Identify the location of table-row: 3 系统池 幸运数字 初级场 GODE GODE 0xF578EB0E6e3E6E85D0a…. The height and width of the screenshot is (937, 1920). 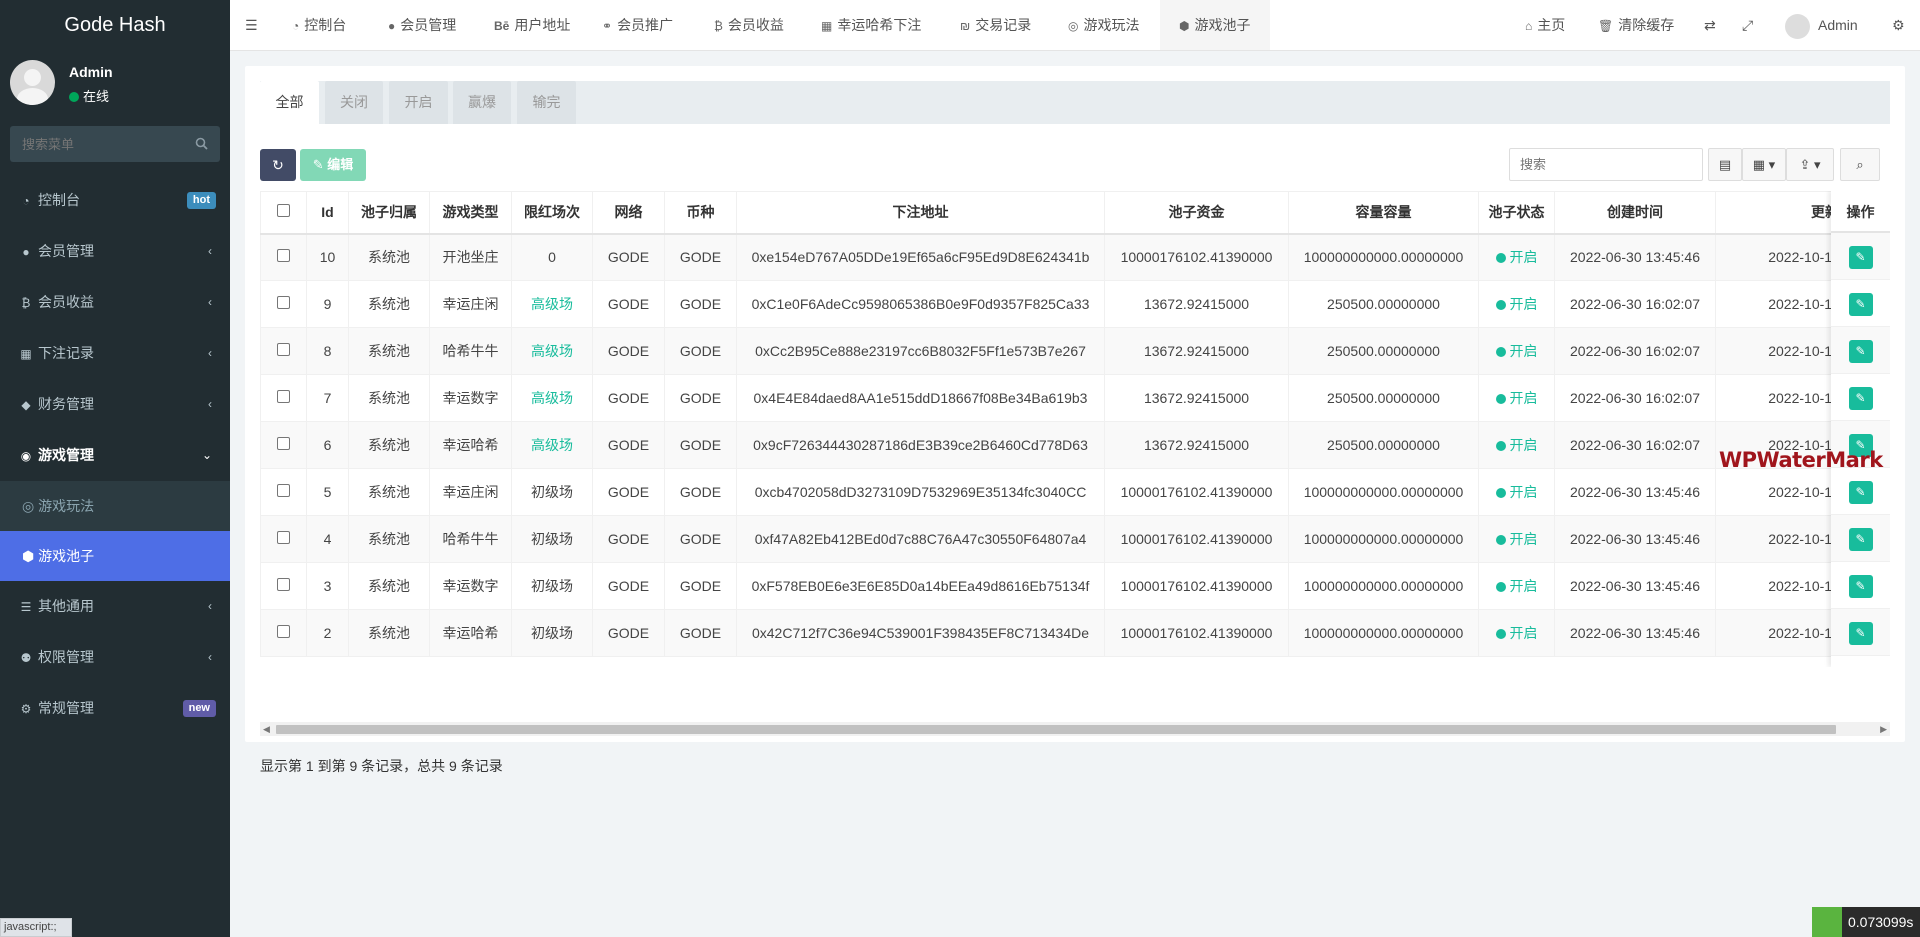
(1068, 586).